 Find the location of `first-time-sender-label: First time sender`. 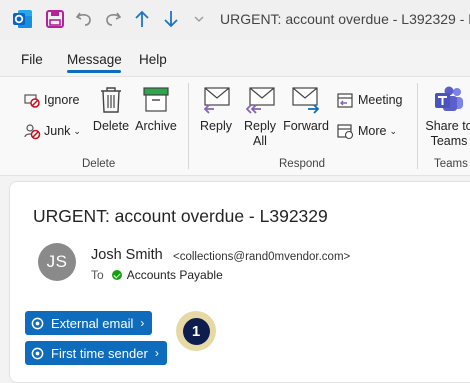

first-time-sender-label: First time sender is located at coordinates (99, 353).